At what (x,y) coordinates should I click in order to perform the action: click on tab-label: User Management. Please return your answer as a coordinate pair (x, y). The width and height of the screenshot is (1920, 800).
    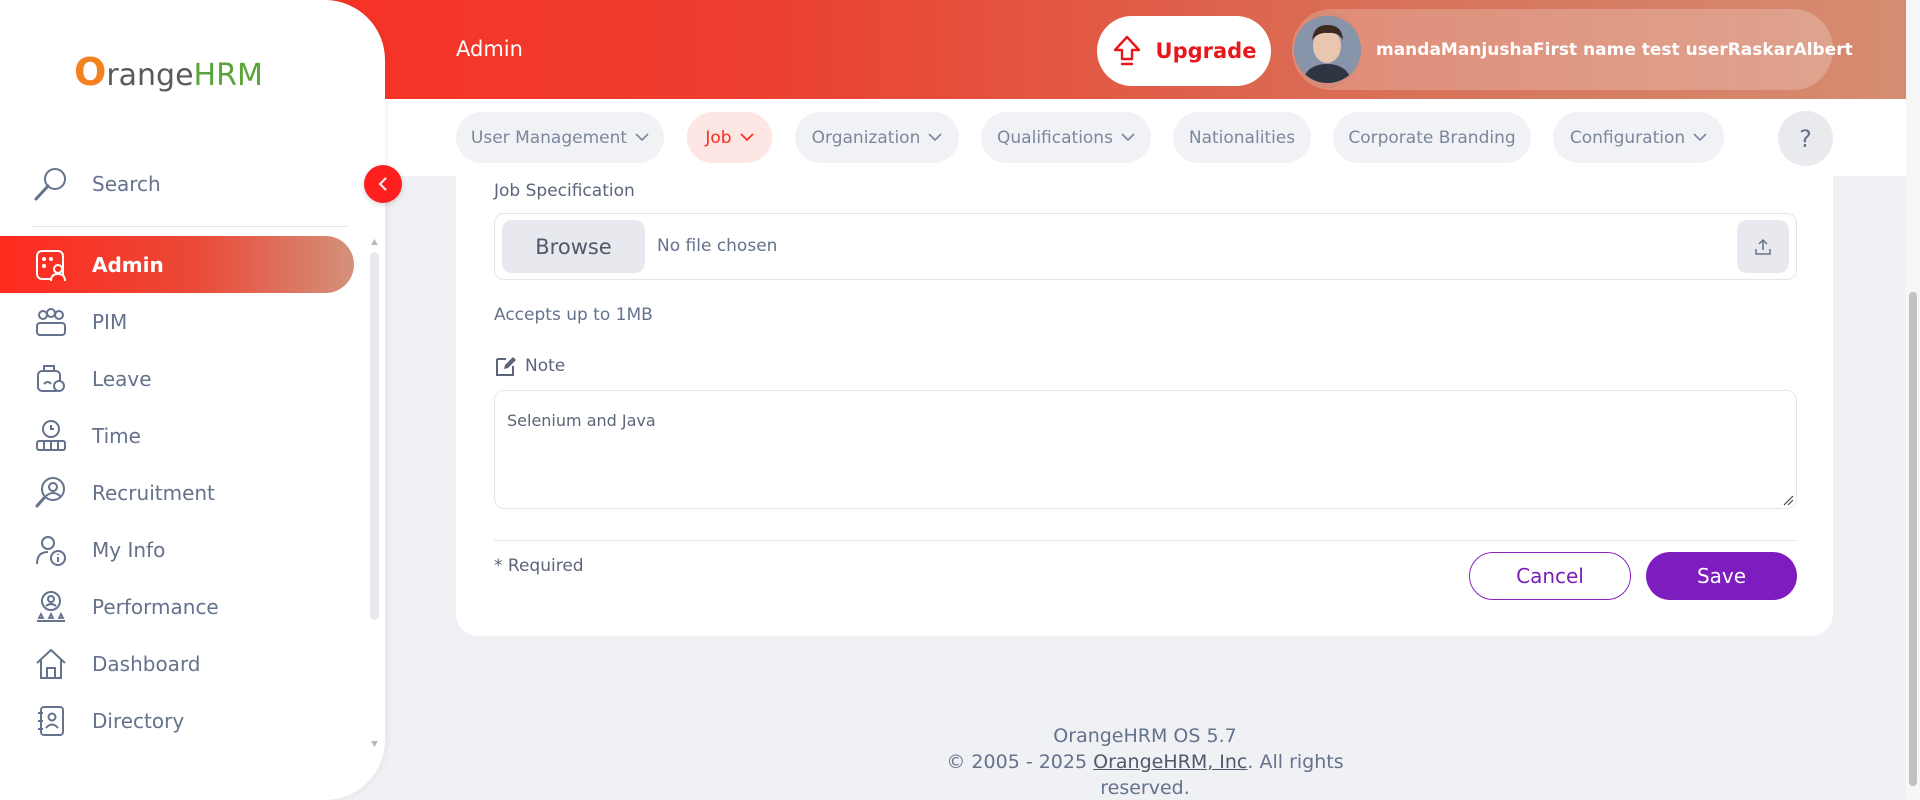
    Looking at the image, I should click on (549, 137).